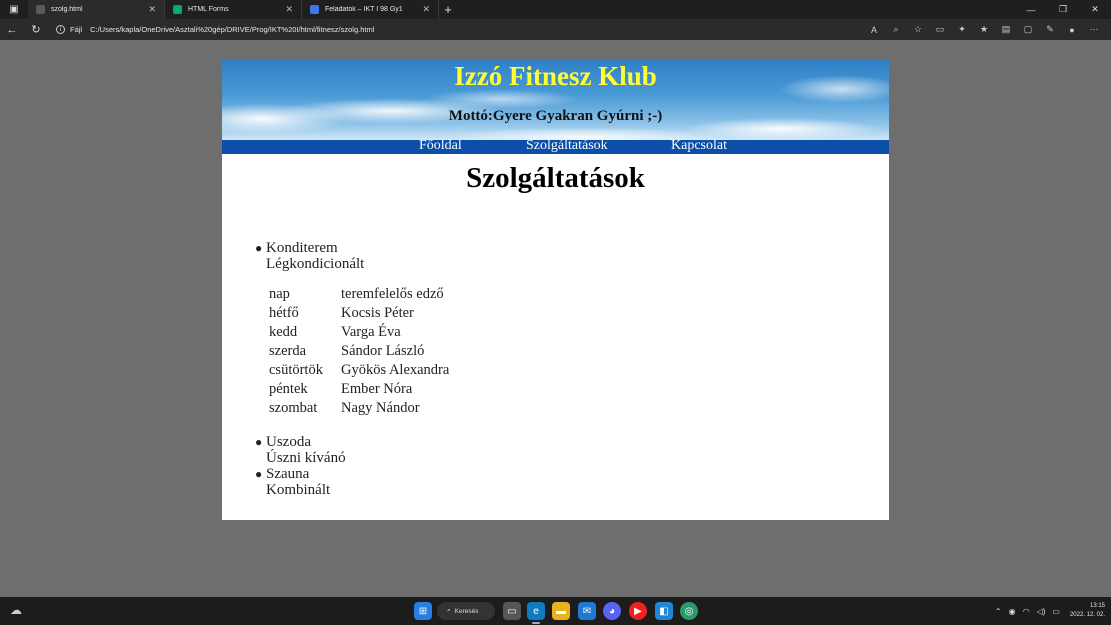 This screenshot has height=625, width=1111. Describe the element at coordinates (177, 9) in the screenshot. I see `w3schools-icon` at that location.